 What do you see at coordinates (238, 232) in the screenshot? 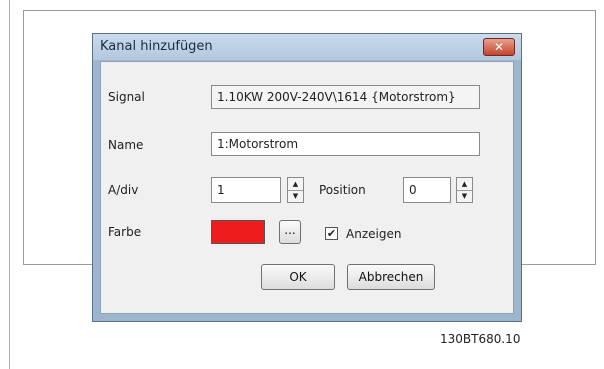
I see `color-swatch` at bounding box center [238, 232].